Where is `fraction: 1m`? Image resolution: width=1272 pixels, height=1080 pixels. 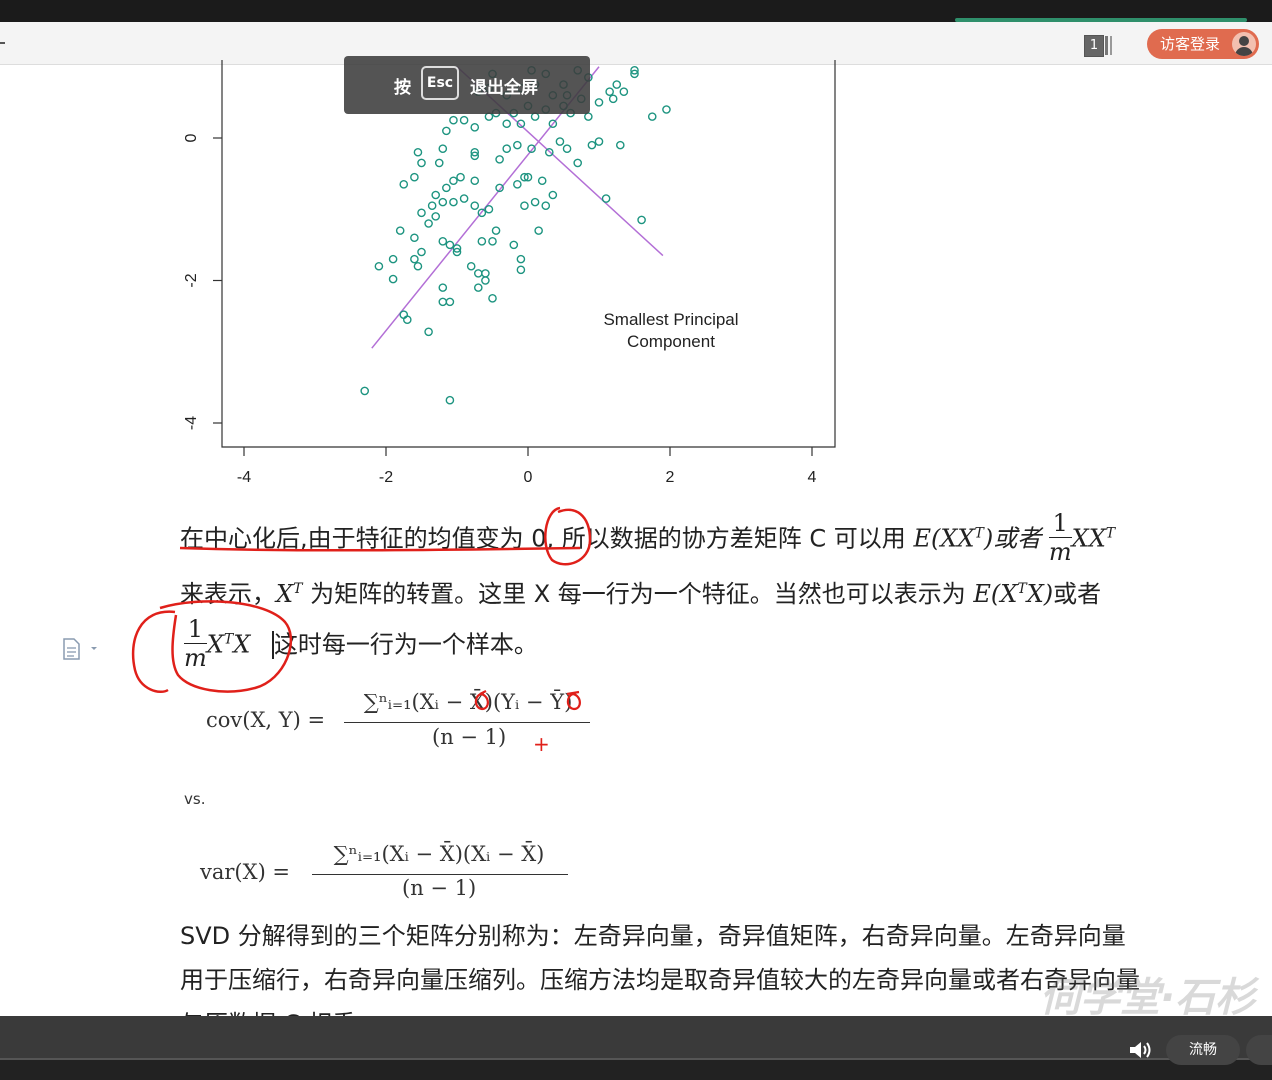
fraction: 1m is located at coordinates (1060, 537).